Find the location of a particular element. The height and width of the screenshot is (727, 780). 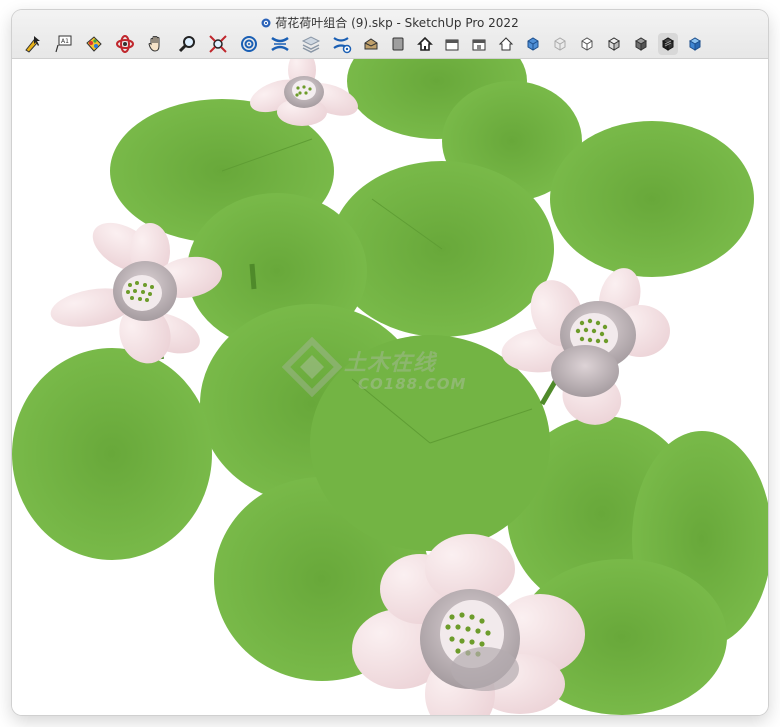

front-view is located at coordinates (425, 44).